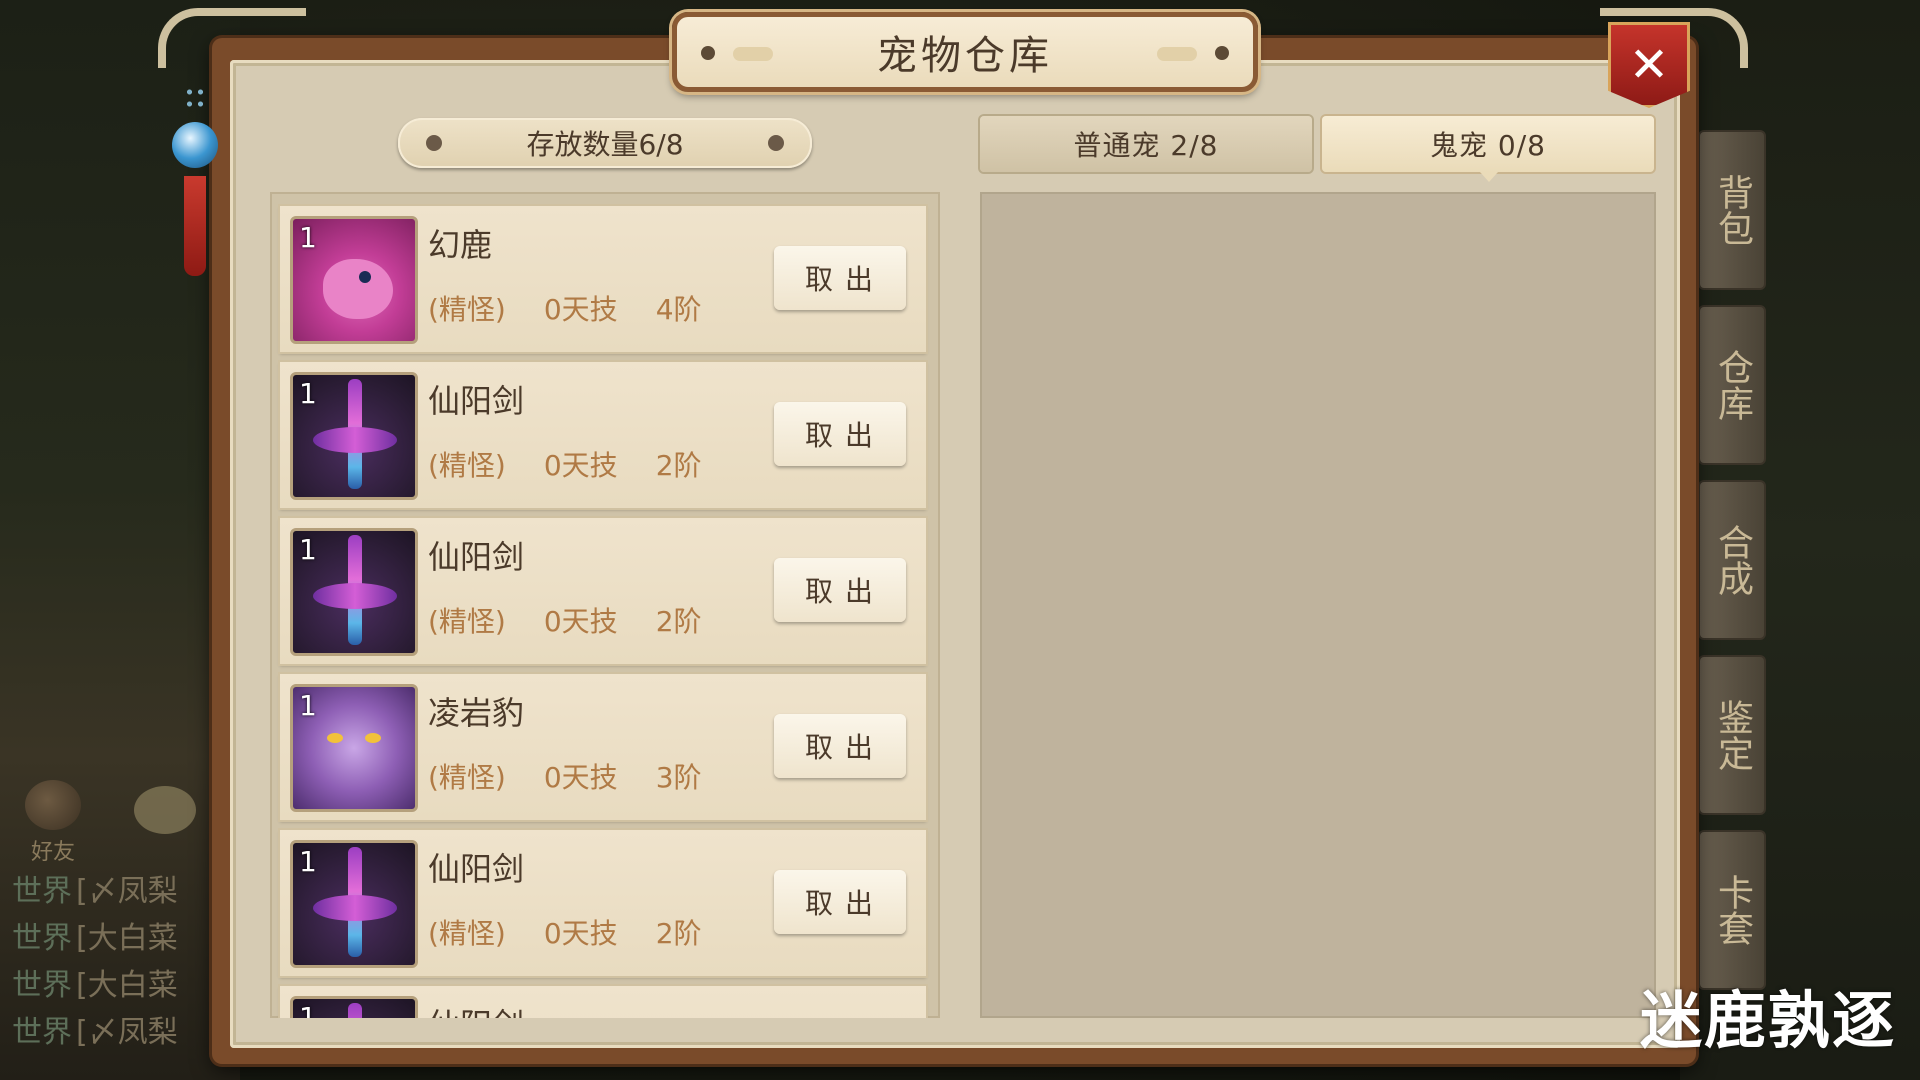 Image resolution: width=1920 pixels, height=1080 pixels. I want to click on friend-button: 好友, so click(53, 823).